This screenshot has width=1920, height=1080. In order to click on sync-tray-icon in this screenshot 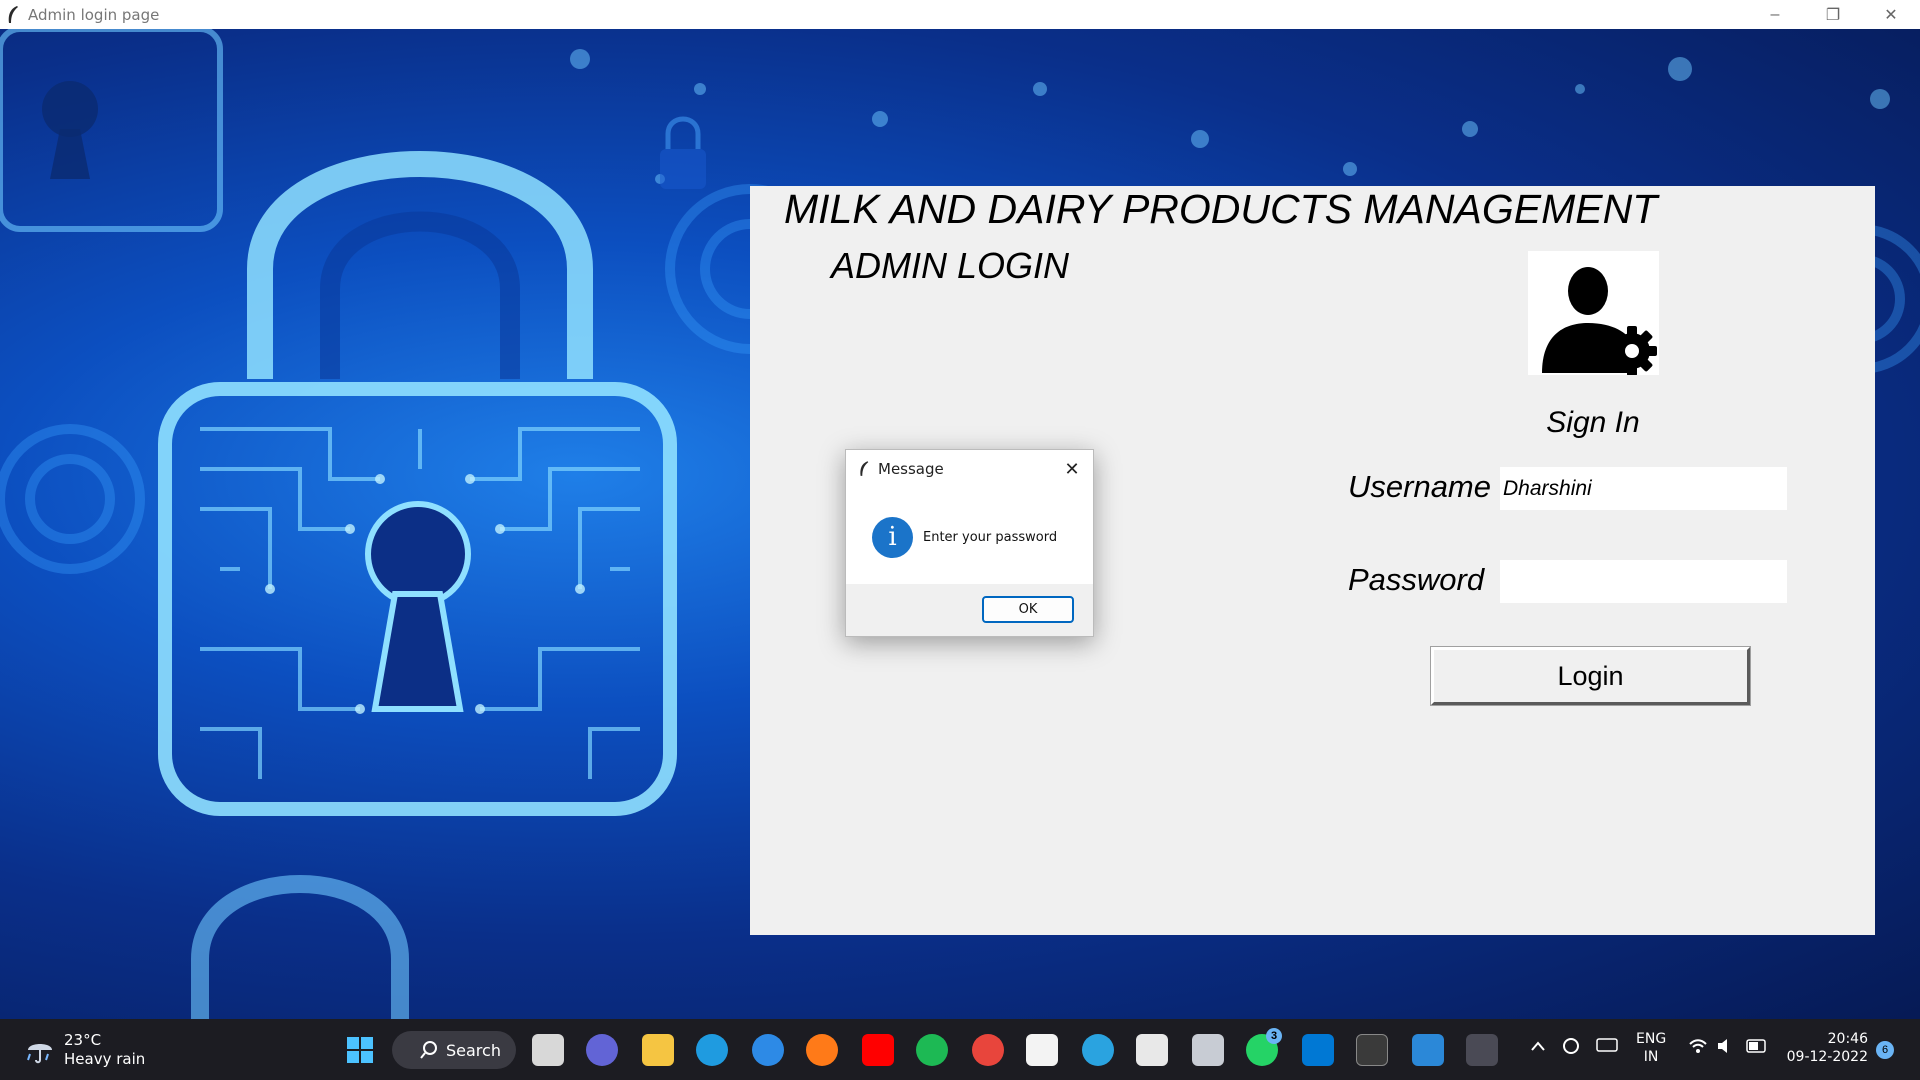, I will do `click(1571, 1048)`.